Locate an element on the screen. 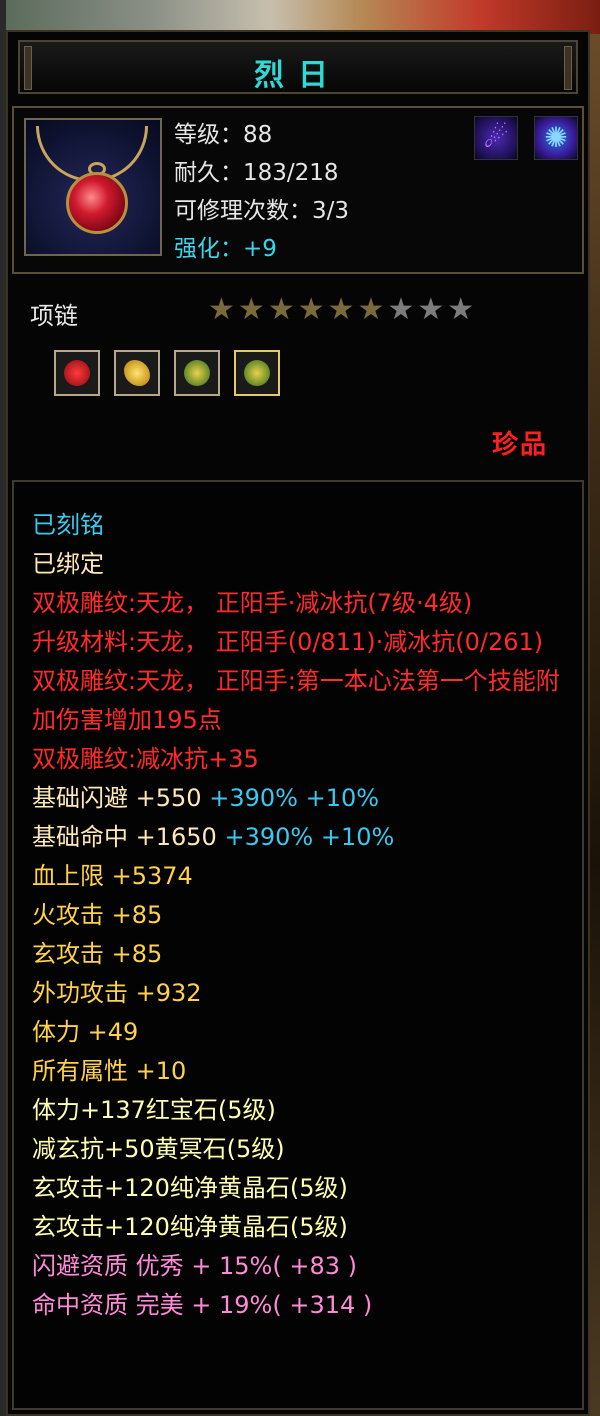 The height and width of the screenshot is (1416, 600). level-text: 等级：88 is located at coordinates (223, 135).